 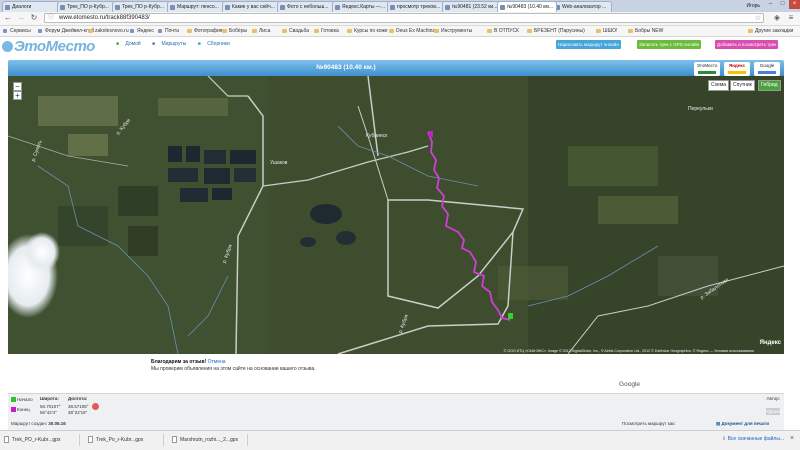 What do you see at coordinates (51, 18) in the screenshot?
I see `page-info-icon: ⓘ` at bounding box center [51, 18].